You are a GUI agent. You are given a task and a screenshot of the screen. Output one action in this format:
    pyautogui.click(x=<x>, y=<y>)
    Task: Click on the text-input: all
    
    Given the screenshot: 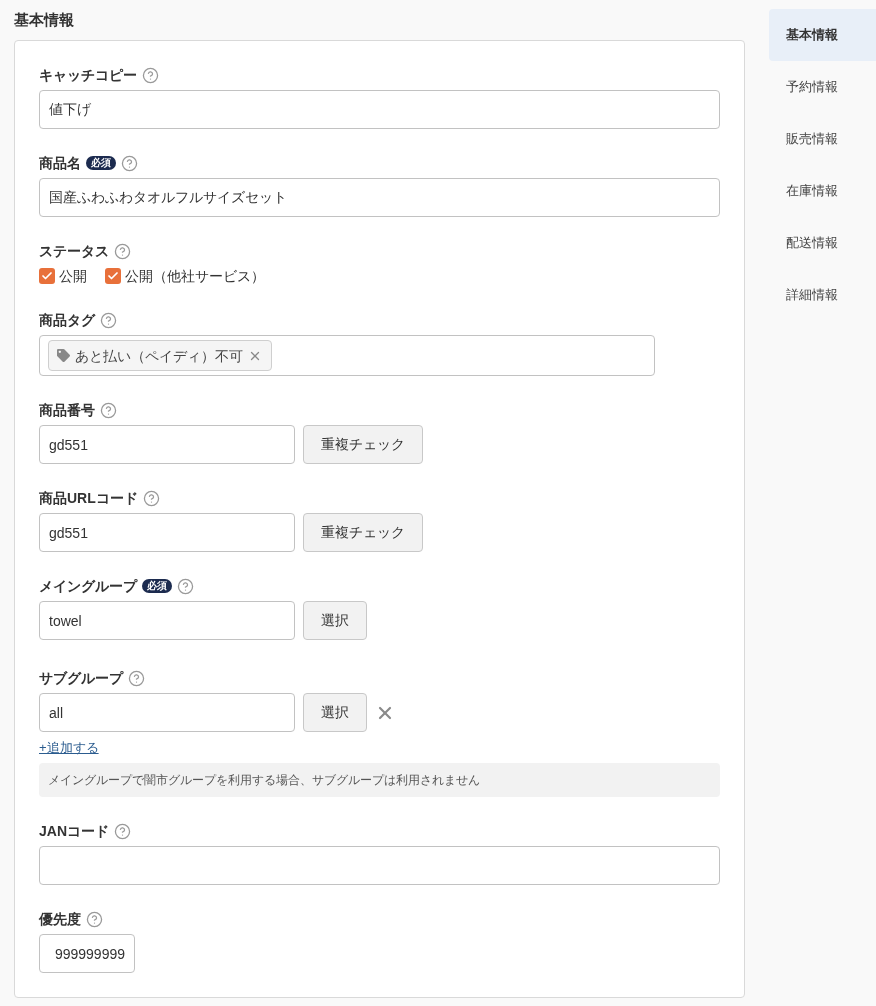 What is the action you would take?
    pyautogui.click(x=167, y=712)
    